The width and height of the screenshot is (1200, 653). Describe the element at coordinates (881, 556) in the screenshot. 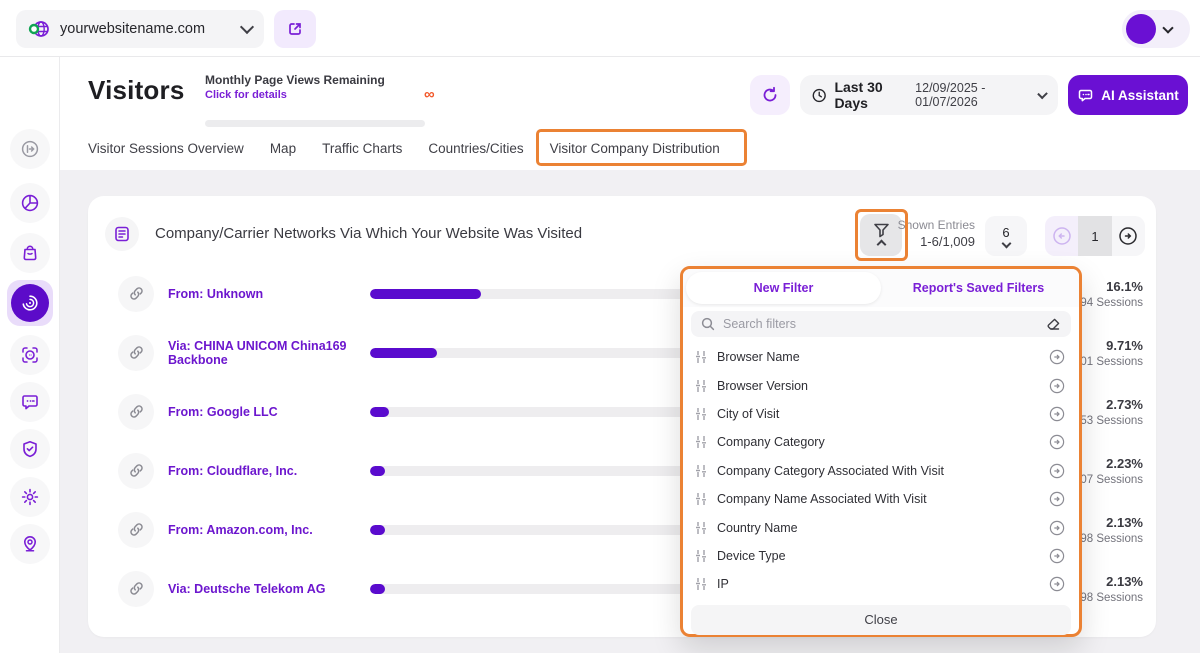

I see `filter-item-device-type: Device Type` at that location.